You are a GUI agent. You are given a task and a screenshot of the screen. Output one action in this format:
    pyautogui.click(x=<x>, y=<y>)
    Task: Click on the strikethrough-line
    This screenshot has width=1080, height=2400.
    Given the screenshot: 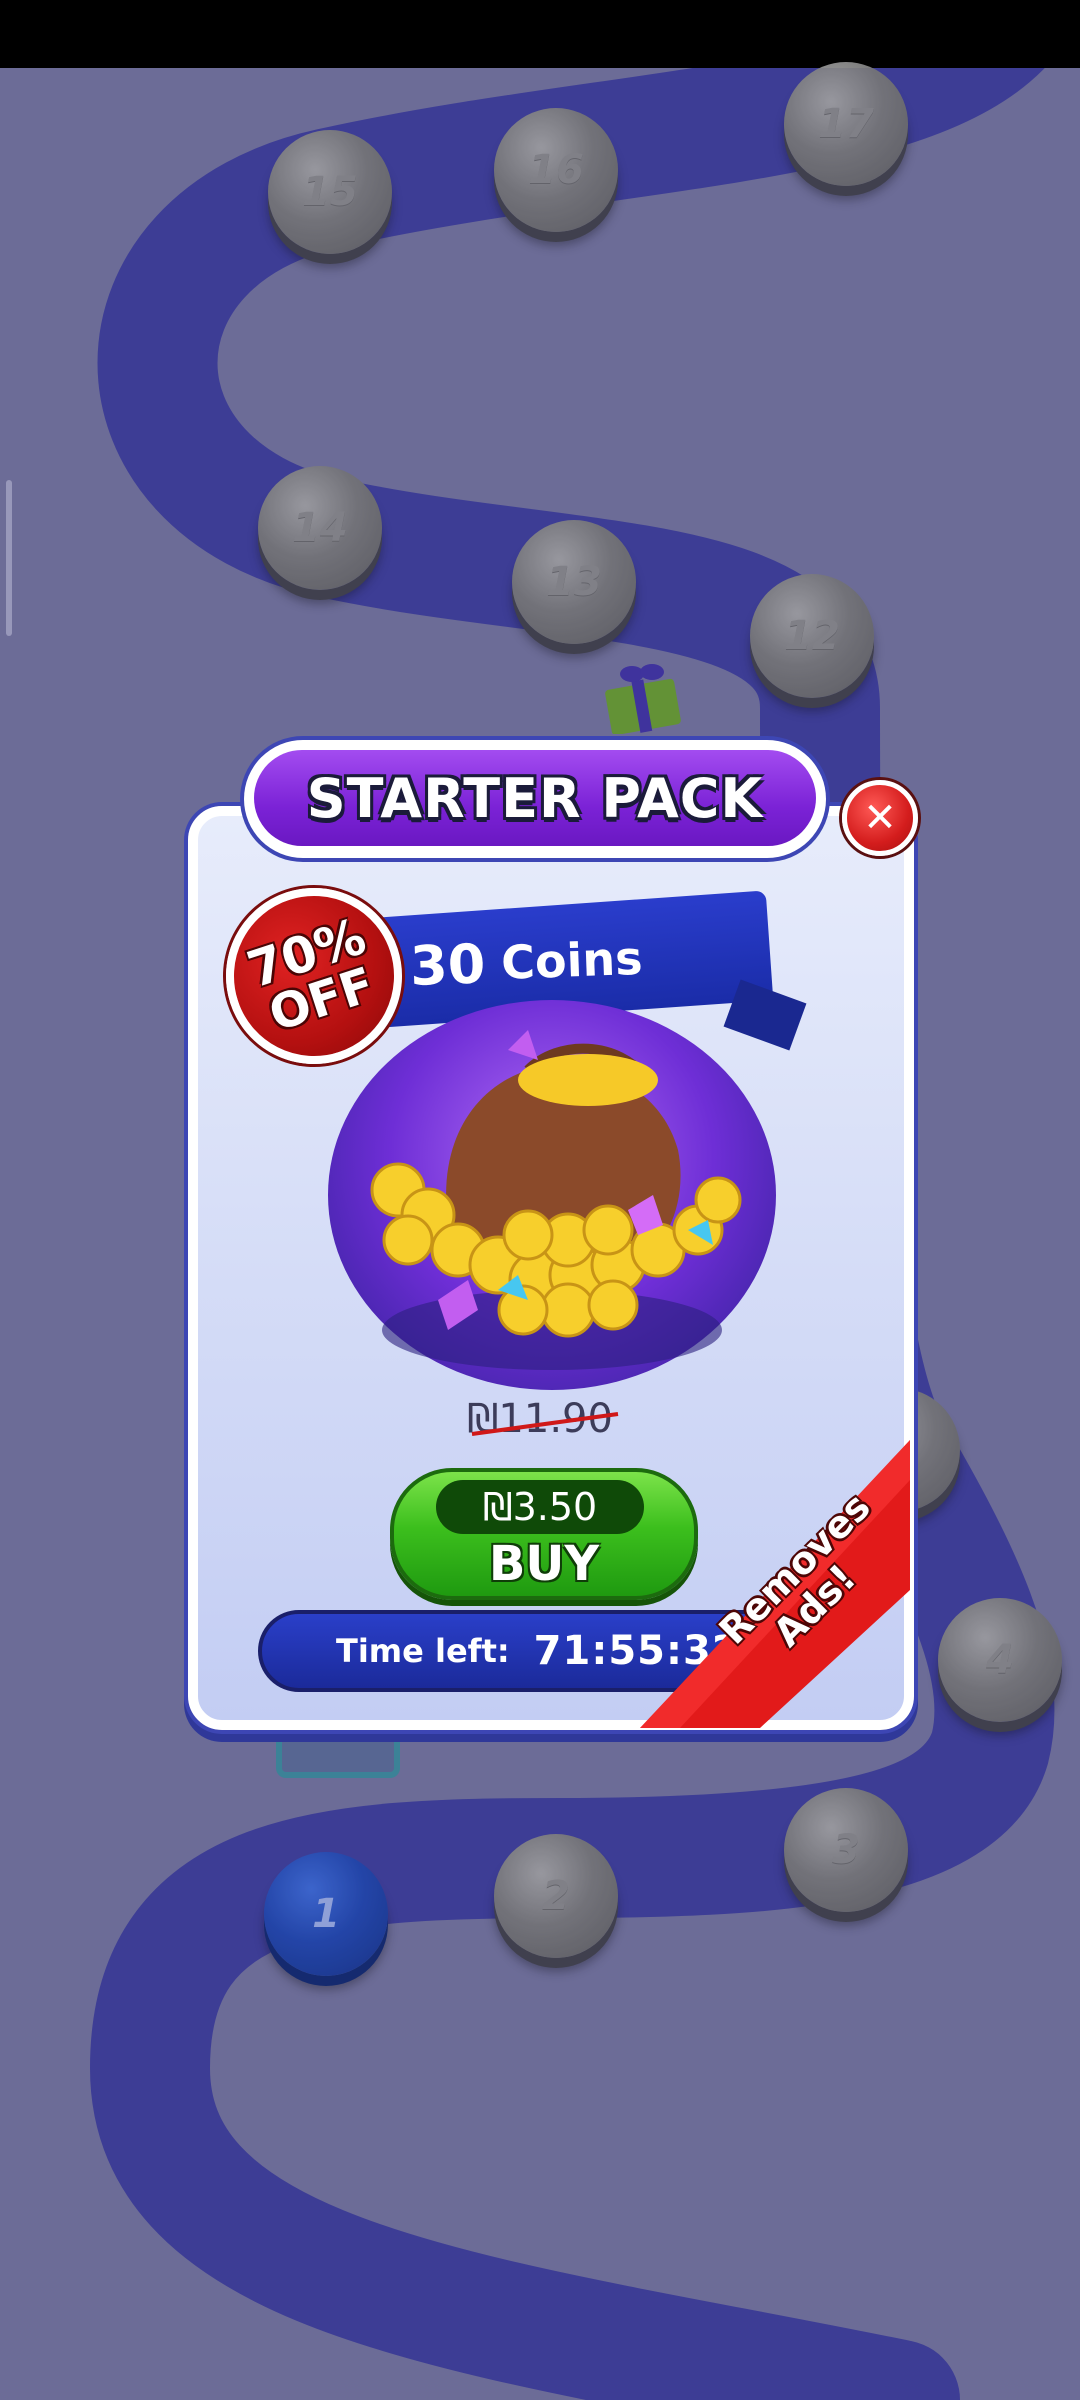 What is the action you would take?
    pyautogui.click(x=545, y=1424)
    